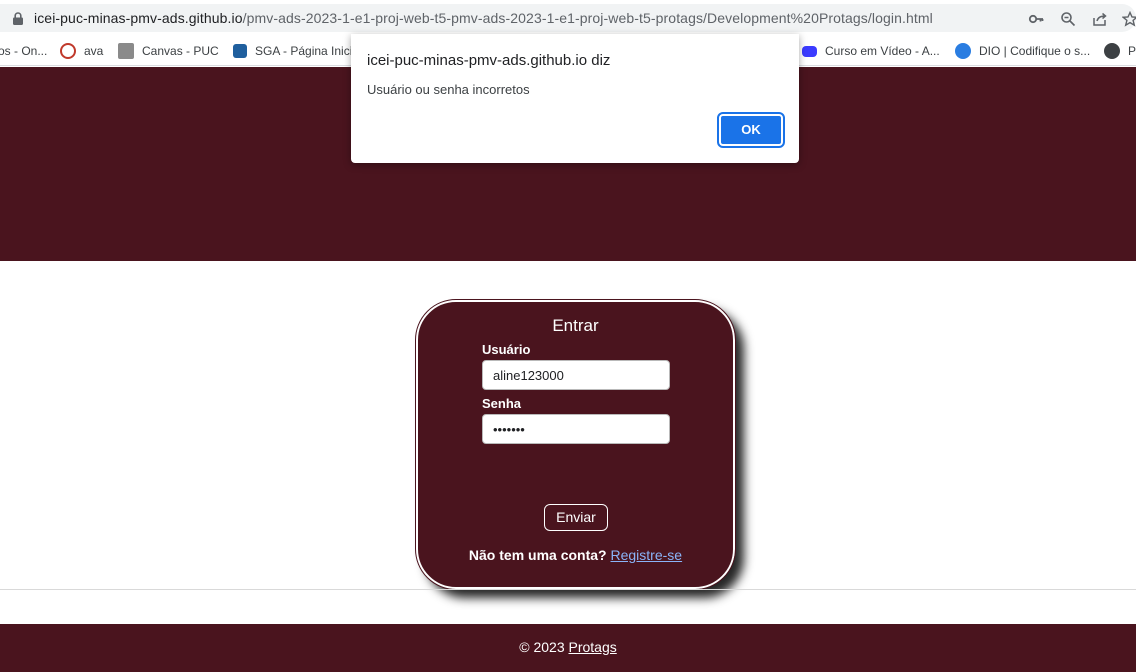 Image resolution: width=1136 pixels, height=672 pixels. Describe the element at coordinates (809, 51) in the screenshot. I see `video-icon` at that location.